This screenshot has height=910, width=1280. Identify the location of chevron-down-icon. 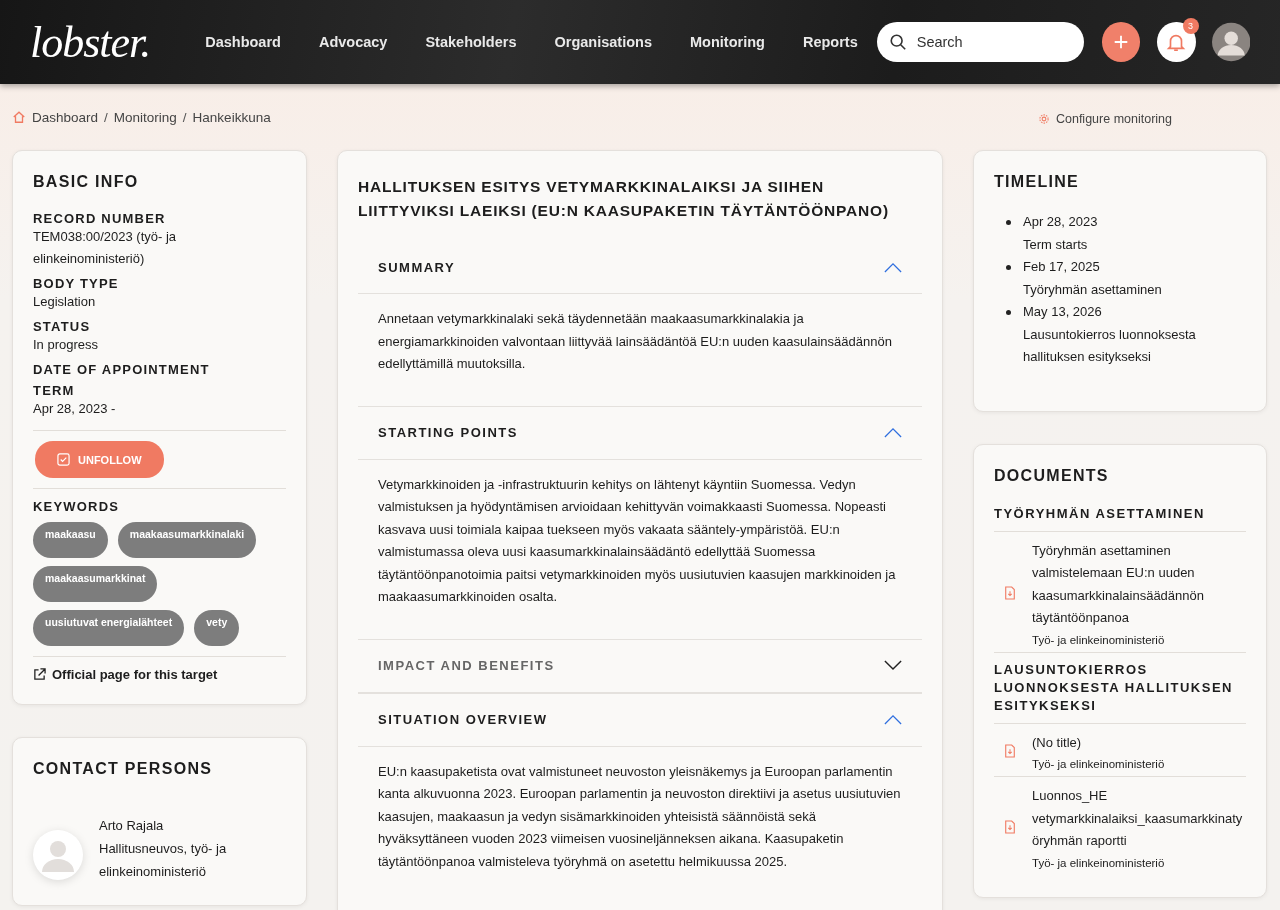
(893, 665).